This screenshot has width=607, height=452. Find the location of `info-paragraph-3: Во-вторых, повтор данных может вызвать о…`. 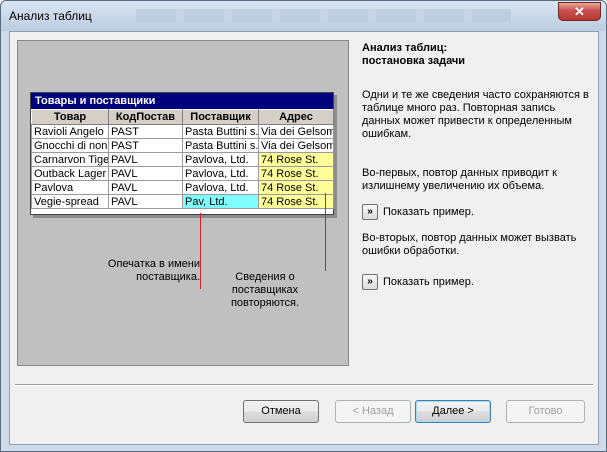

info-paragraph-3: Во-вторых, повтор данных может вызвать о… is located at coordinates (469, 244).